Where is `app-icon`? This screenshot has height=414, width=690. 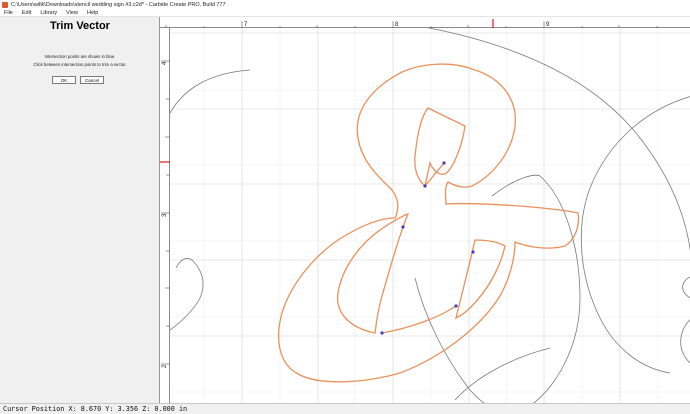 app-icon is located at coordinates (5, 4).